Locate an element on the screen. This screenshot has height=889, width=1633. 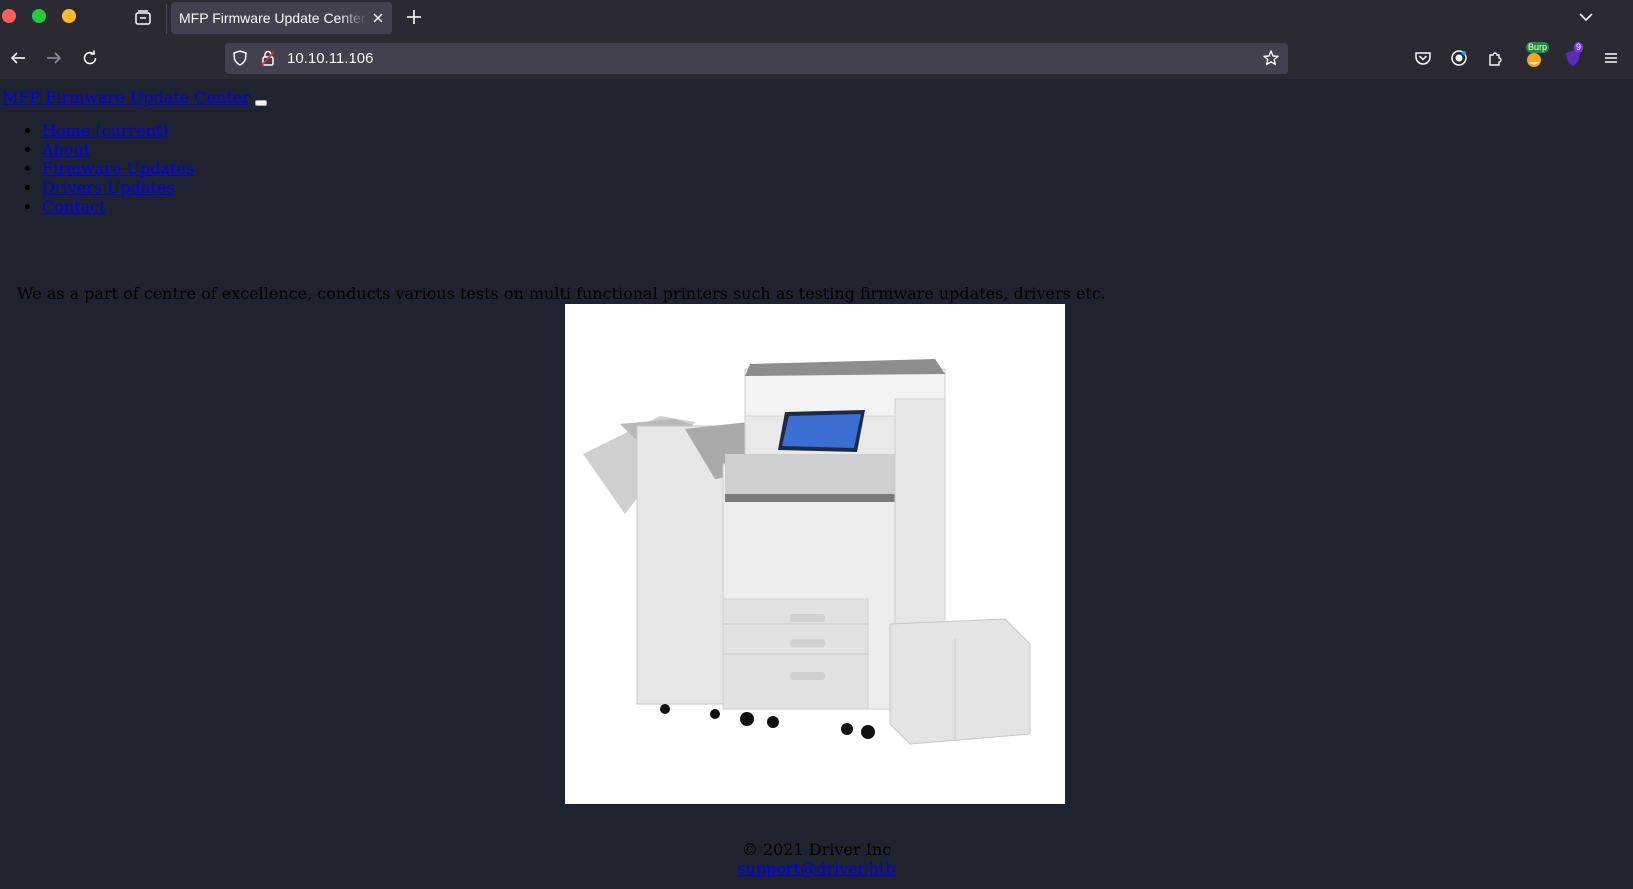
burp-badge: Burp is located at coordinates (1538, 47).